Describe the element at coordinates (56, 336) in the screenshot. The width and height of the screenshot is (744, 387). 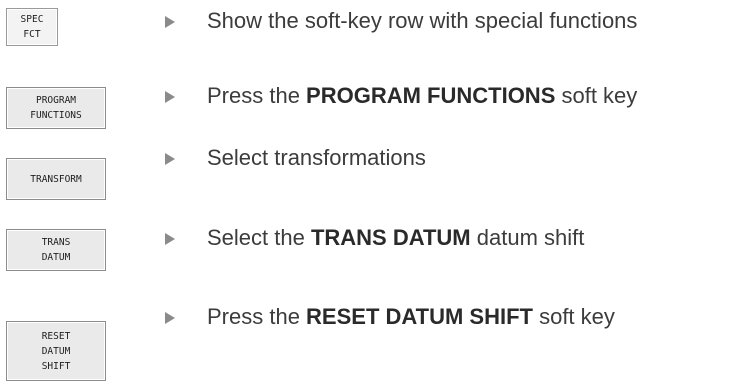
I see `key-label-line: RESET` at that location.